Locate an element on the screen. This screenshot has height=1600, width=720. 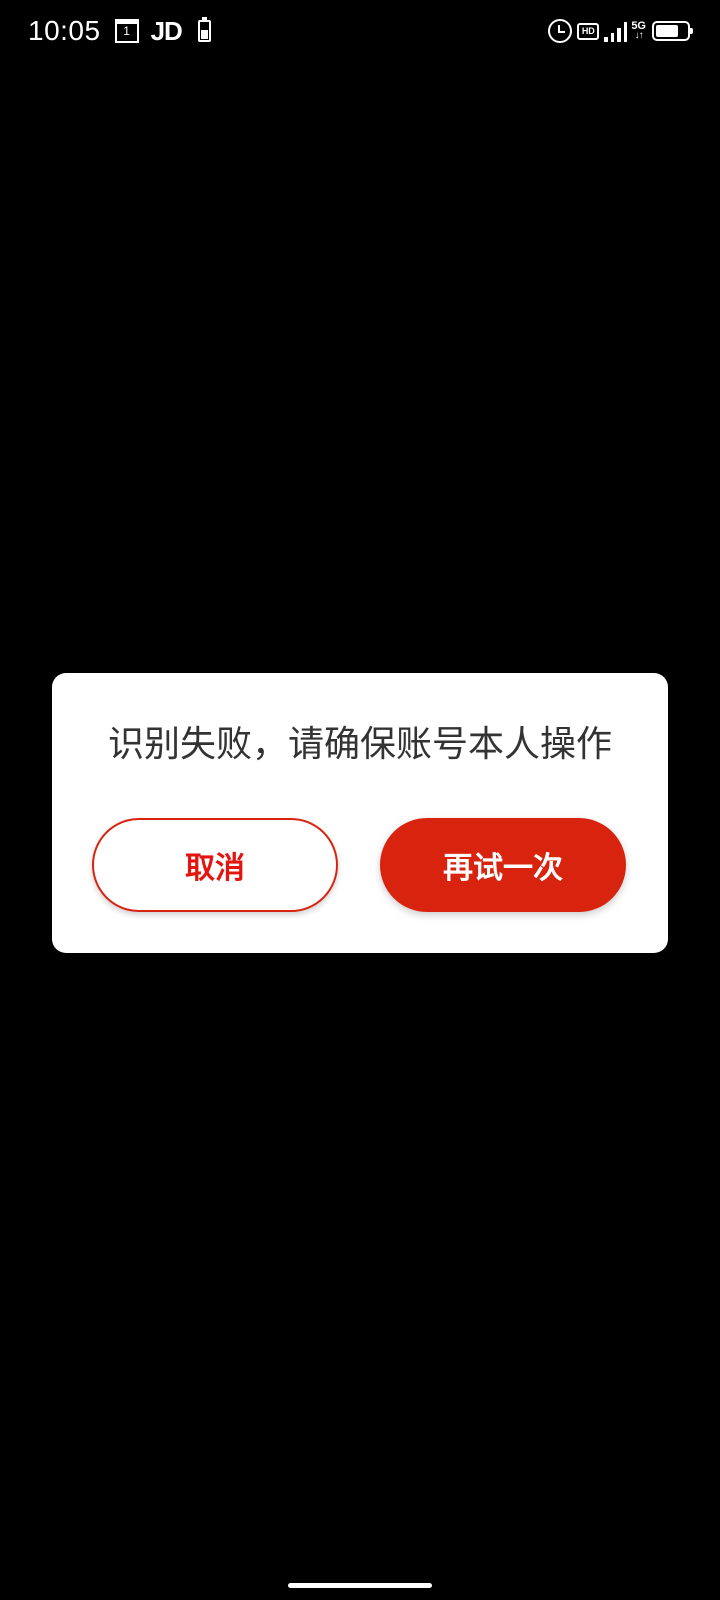
battery-saver-icon is located at coordinates (204, 29).